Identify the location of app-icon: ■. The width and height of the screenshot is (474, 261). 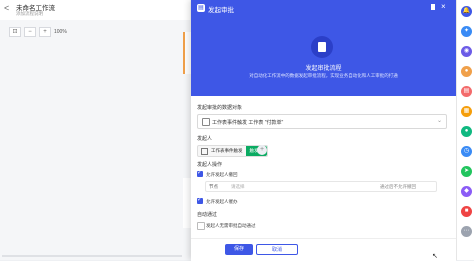
(466, 211).